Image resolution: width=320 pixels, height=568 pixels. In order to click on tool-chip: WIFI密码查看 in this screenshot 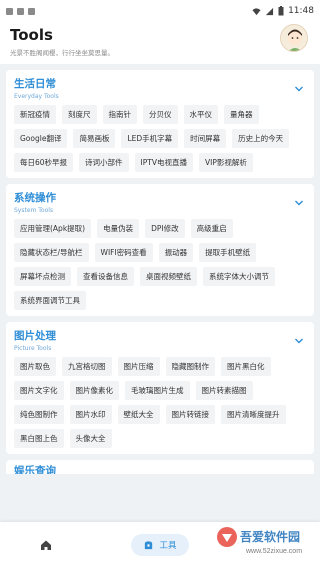, I will do `click(123, 252)`.